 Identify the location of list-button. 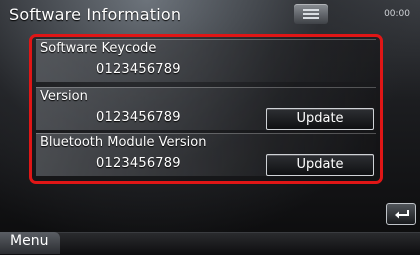
(311, 14).